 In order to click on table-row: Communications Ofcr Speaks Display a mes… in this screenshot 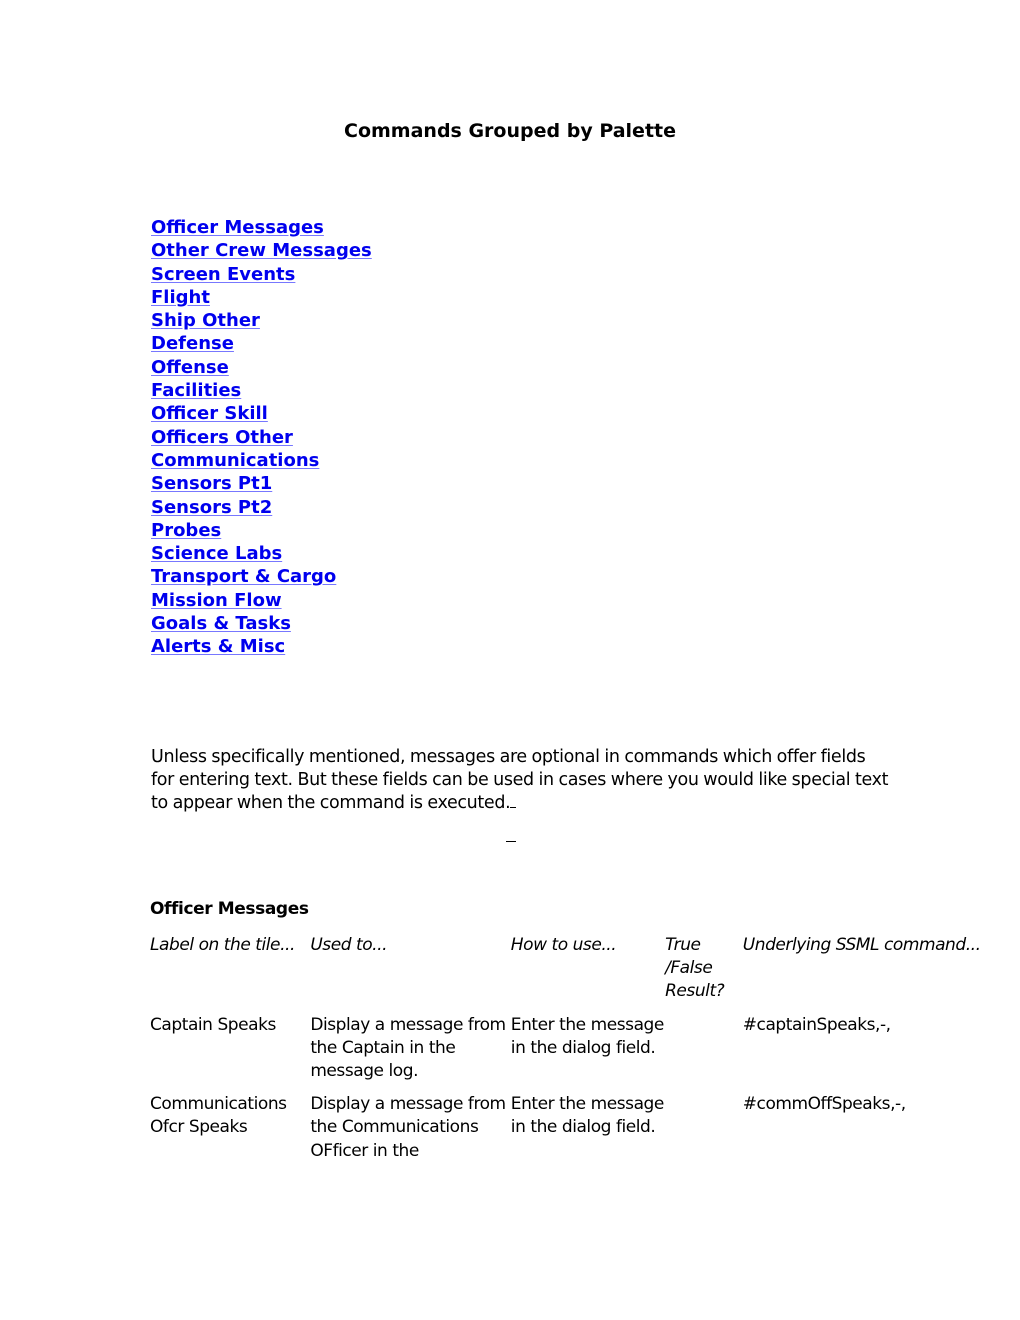, I will do `click(585, 1133)`.